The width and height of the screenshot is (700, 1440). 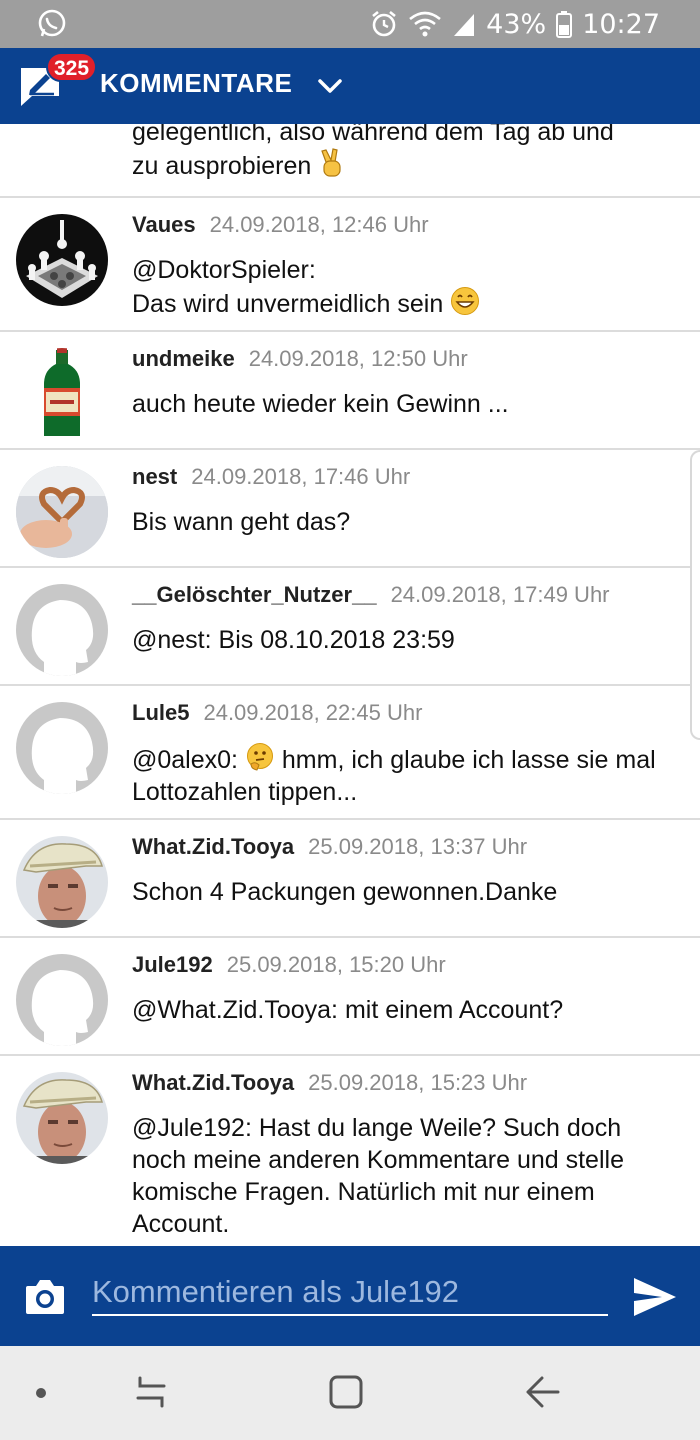 What do you see at coordinates (336, 964) in the screenshot?
I see `comment-timestamp: 25.09.2018, 15:20 Uhr` at bounding box center [336, 964].